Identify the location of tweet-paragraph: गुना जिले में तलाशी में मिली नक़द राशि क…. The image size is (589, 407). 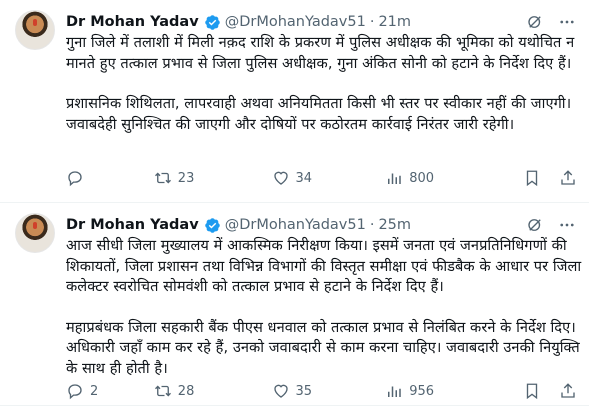
(320, 53).